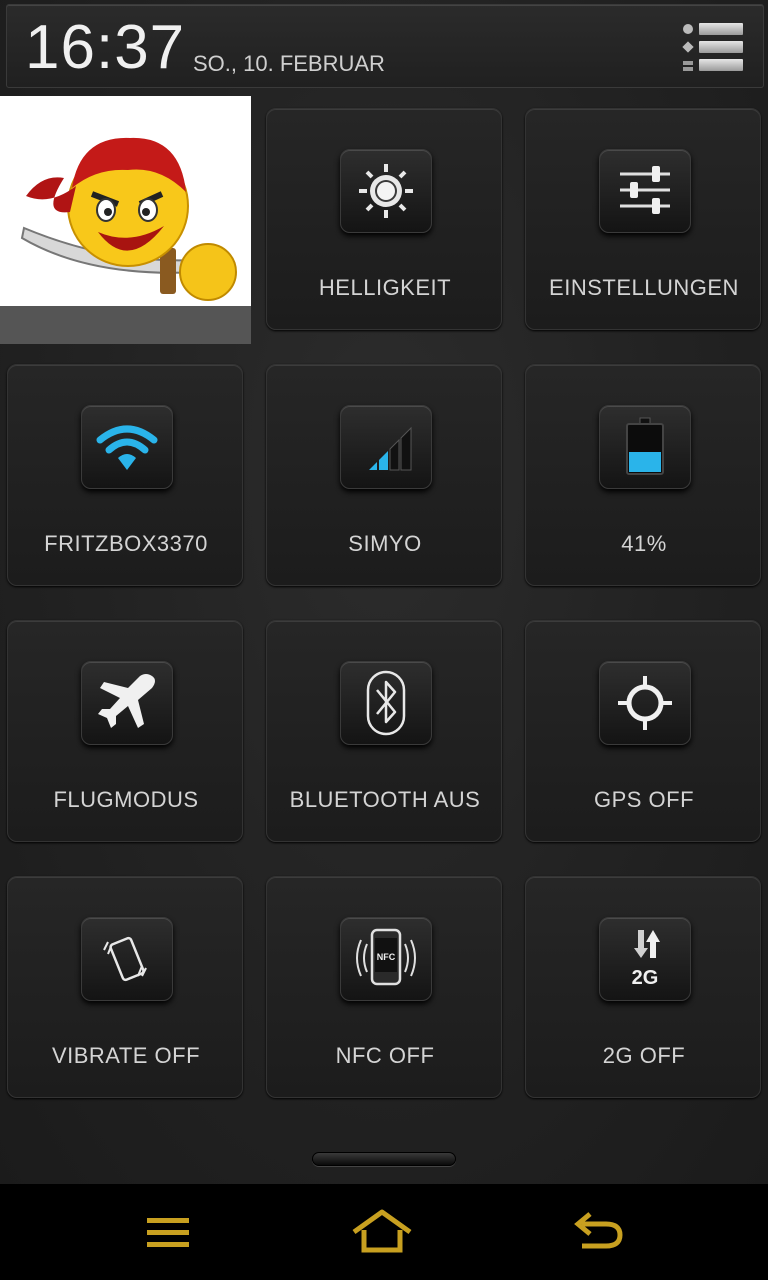  Describe the element at coordinates (127, 447) in the screenshot. I see `wifi-icon` at that location.